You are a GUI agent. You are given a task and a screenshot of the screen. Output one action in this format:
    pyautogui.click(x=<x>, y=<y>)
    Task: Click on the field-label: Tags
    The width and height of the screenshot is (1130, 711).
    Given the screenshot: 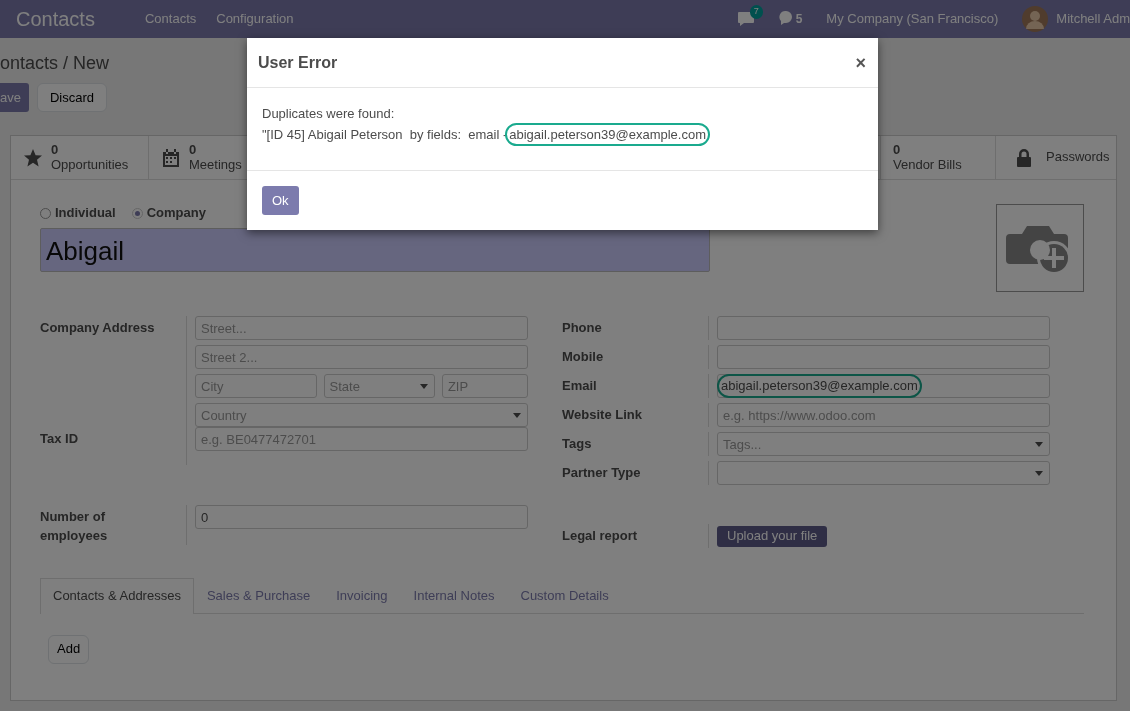 What is the action you would take?
    pyautogui.click(x=577, y=444)
    